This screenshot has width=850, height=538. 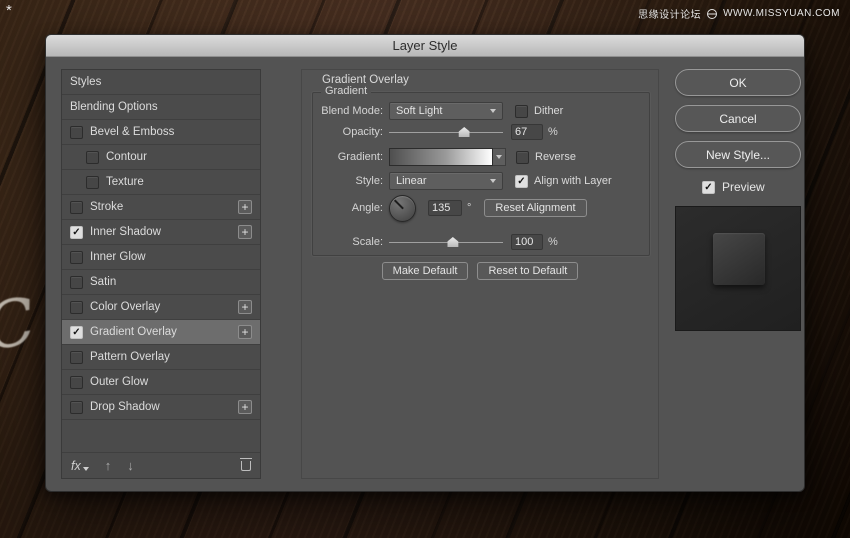 I want to click on defaults-button-row: Make Default Reset to Default, so click(x=480, y=271).